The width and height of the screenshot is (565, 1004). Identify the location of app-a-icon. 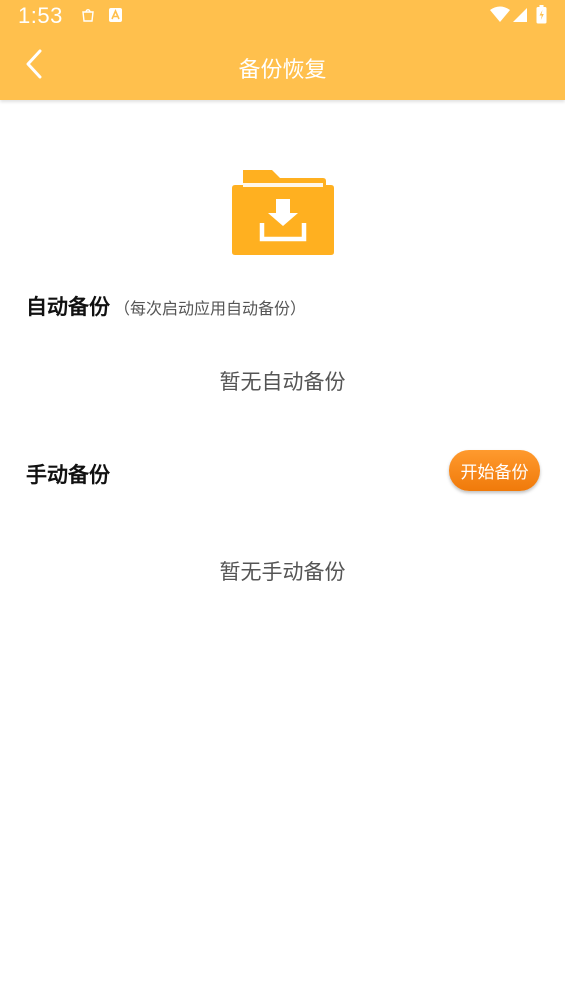
(115, 17).